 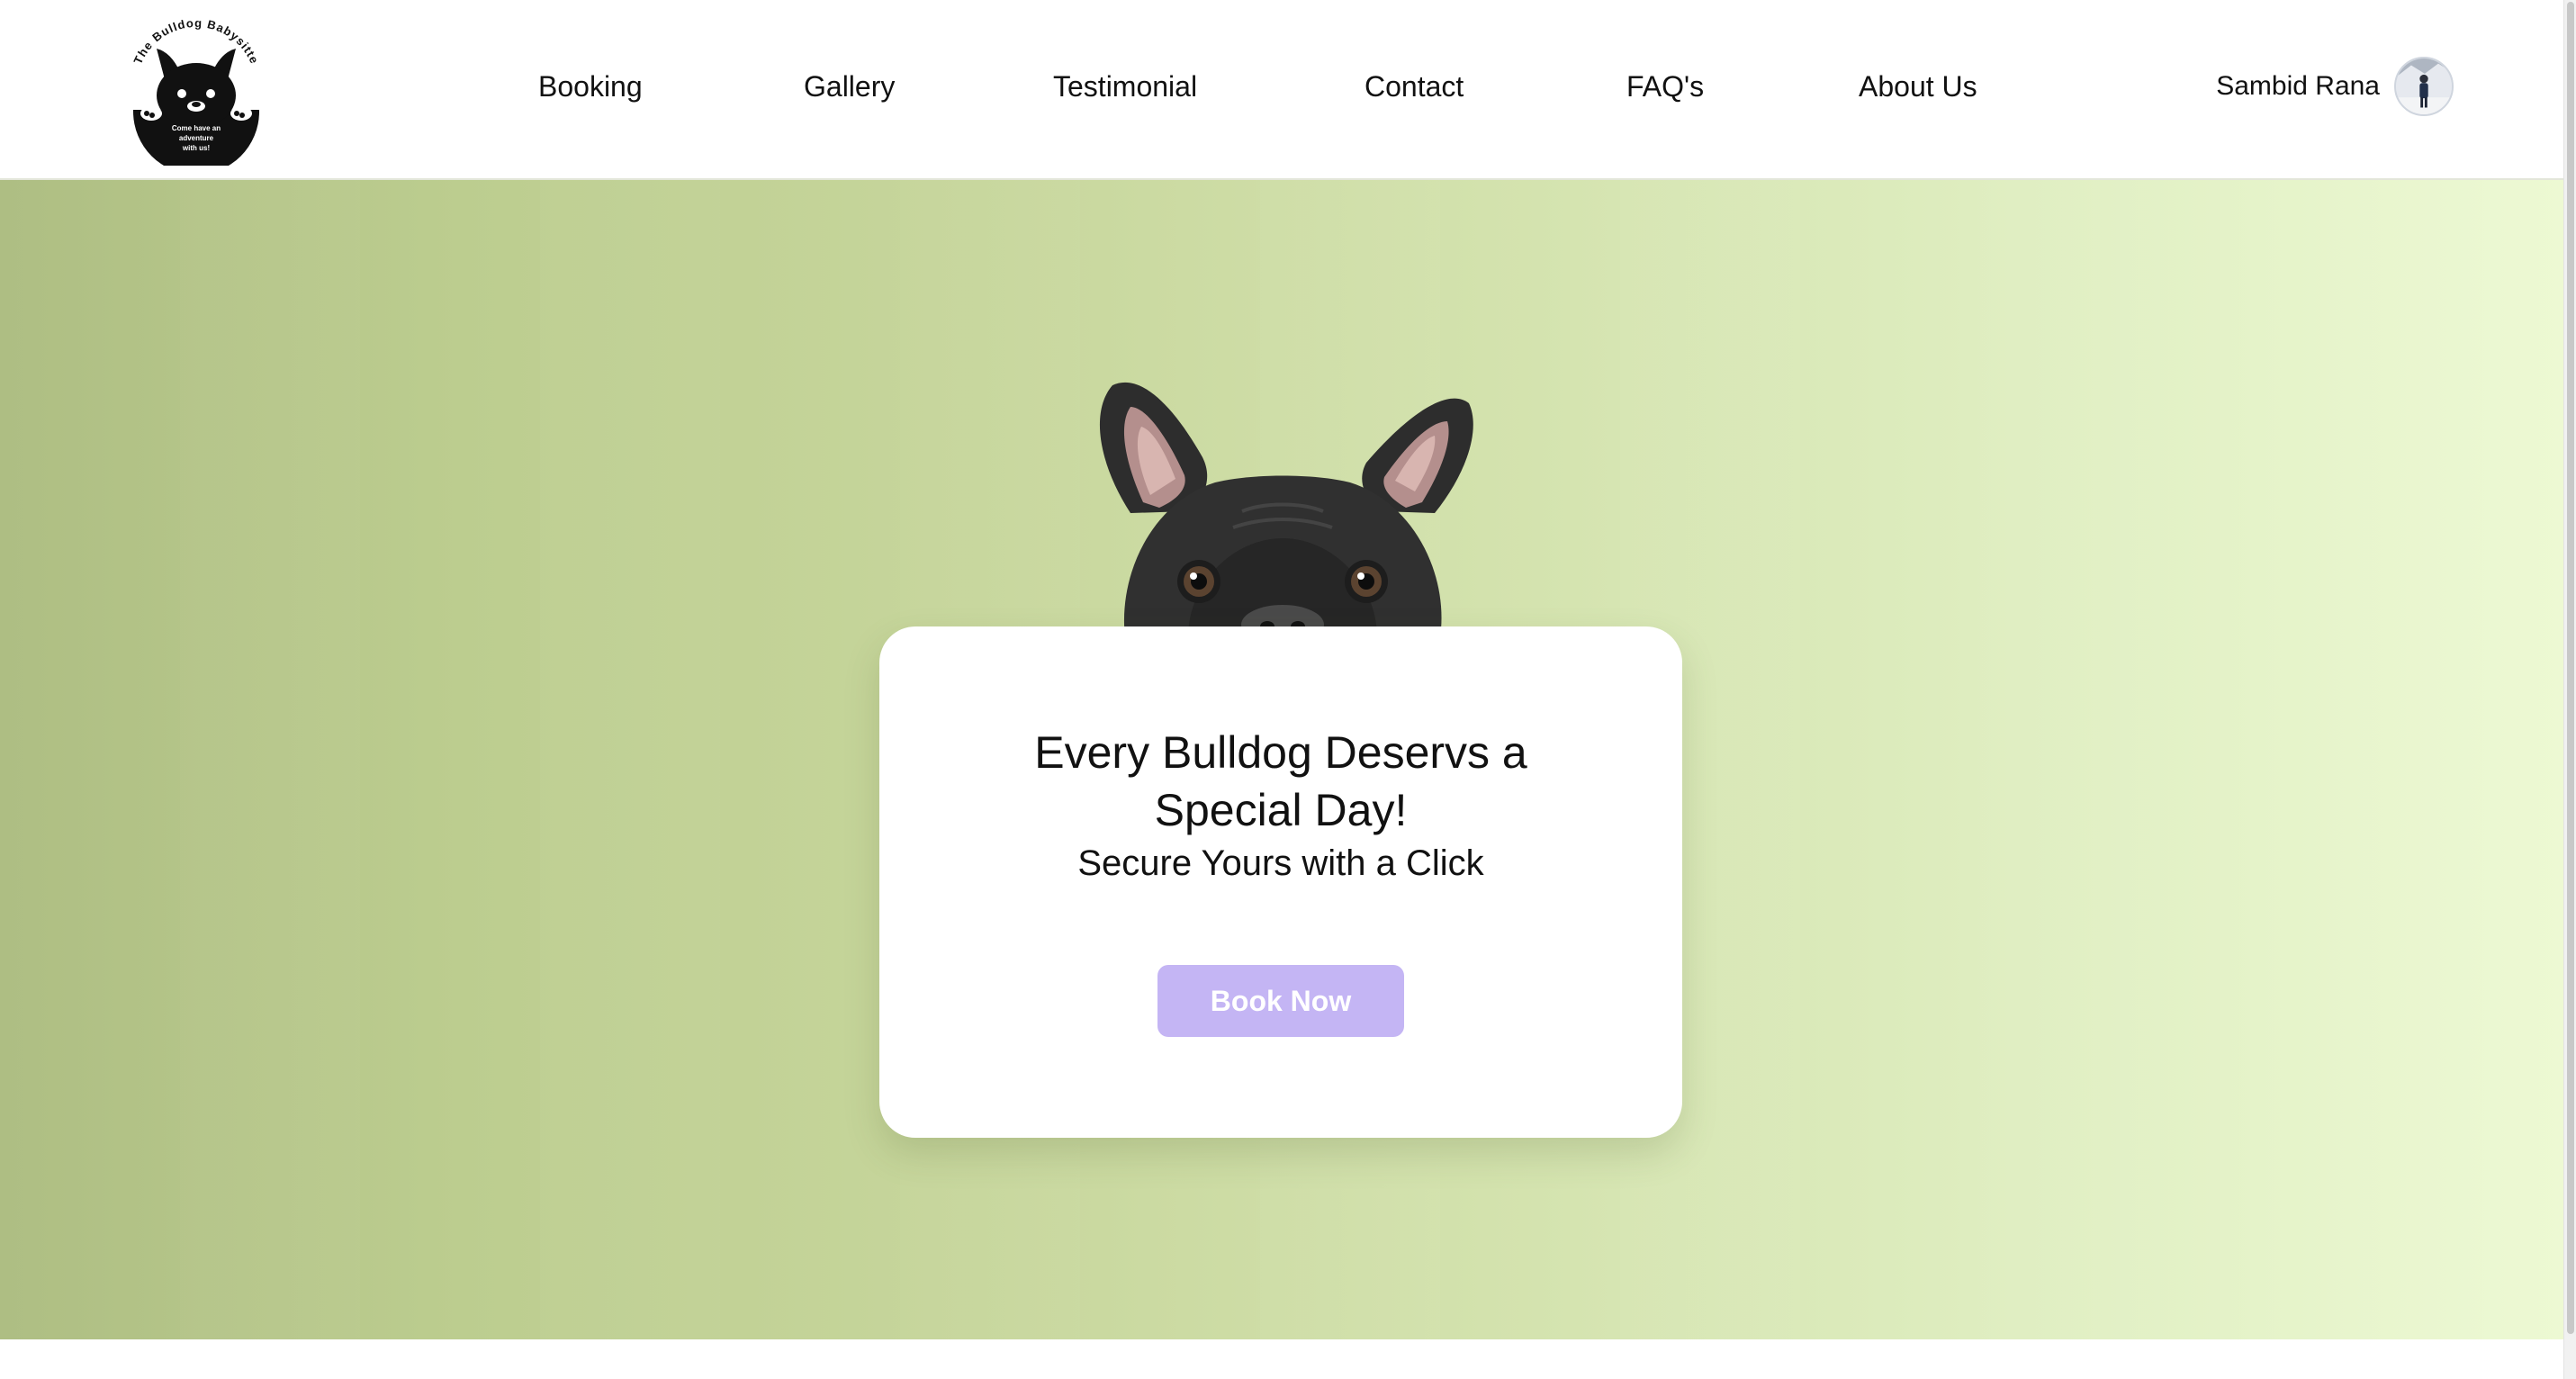 I want to click on user-photo-icon, so click(x=2424, y=86).